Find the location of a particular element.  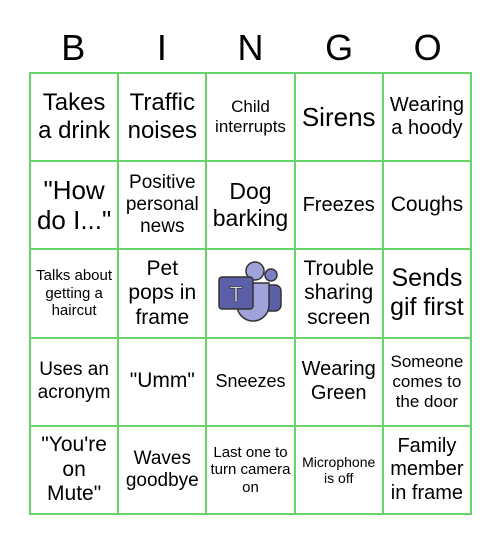

bingo-cell: Takes a drink is located at coordinates (74, 117).